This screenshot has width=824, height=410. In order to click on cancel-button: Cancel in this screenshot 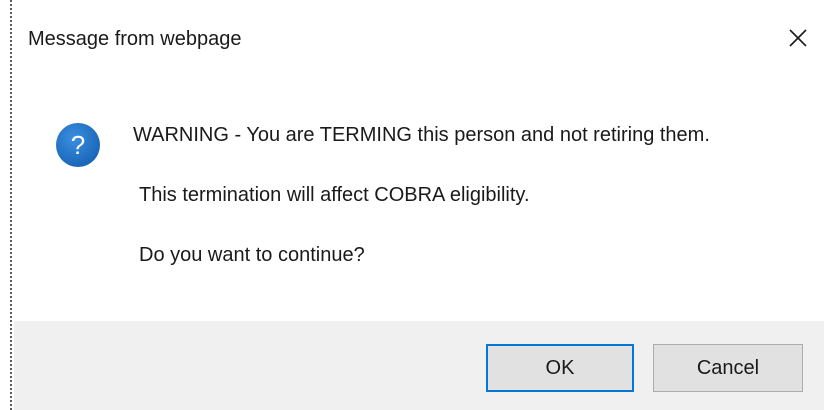, I will do `click(728, 368)`.